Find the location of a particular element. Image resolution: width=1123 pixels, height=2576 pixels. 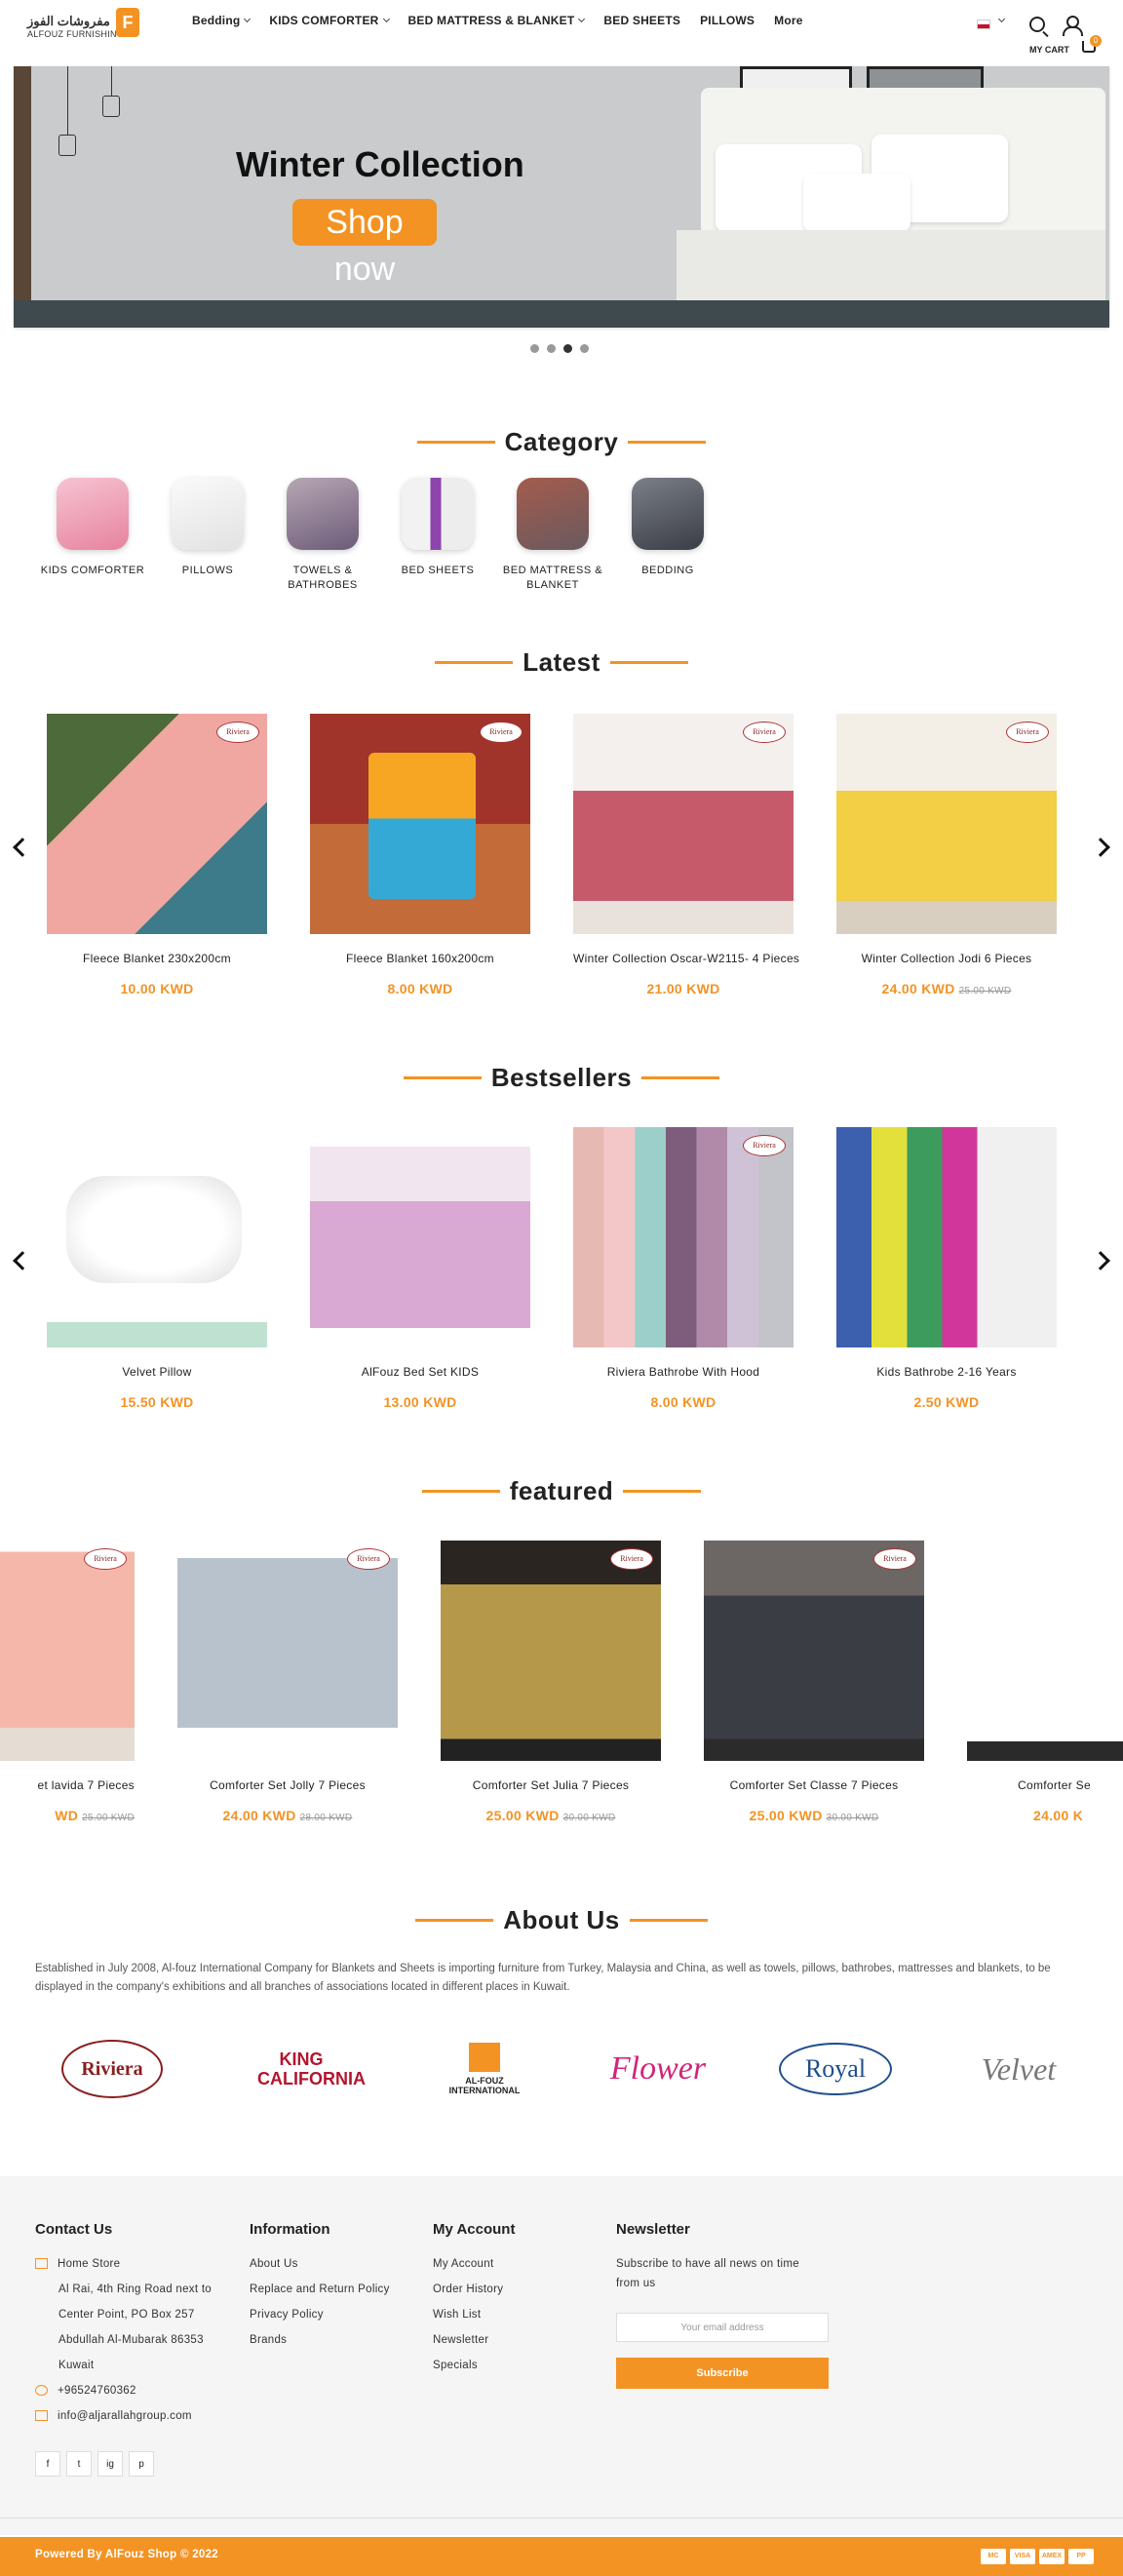

product-name: Comforter Set Jolly 7 Pieces is located at coordinates (287, 1785).